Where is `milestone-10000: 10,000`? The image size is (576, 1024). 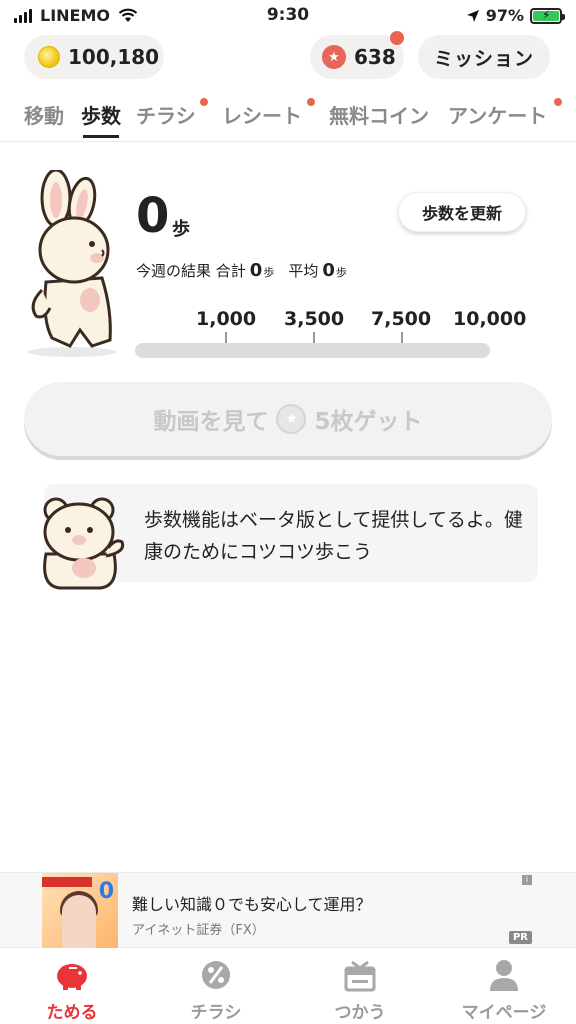 milestone-10000: 10,000 is located at coordinates (490, 319).